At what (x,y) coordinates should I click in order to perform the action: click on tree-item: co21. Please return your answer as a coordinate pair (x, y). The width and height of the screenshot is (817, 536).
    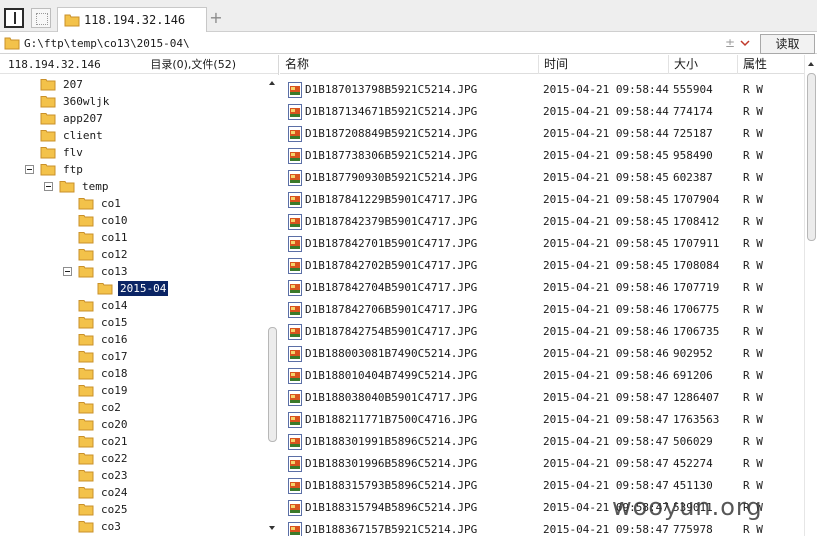
    Looking at the image, I should click on (104, 441).